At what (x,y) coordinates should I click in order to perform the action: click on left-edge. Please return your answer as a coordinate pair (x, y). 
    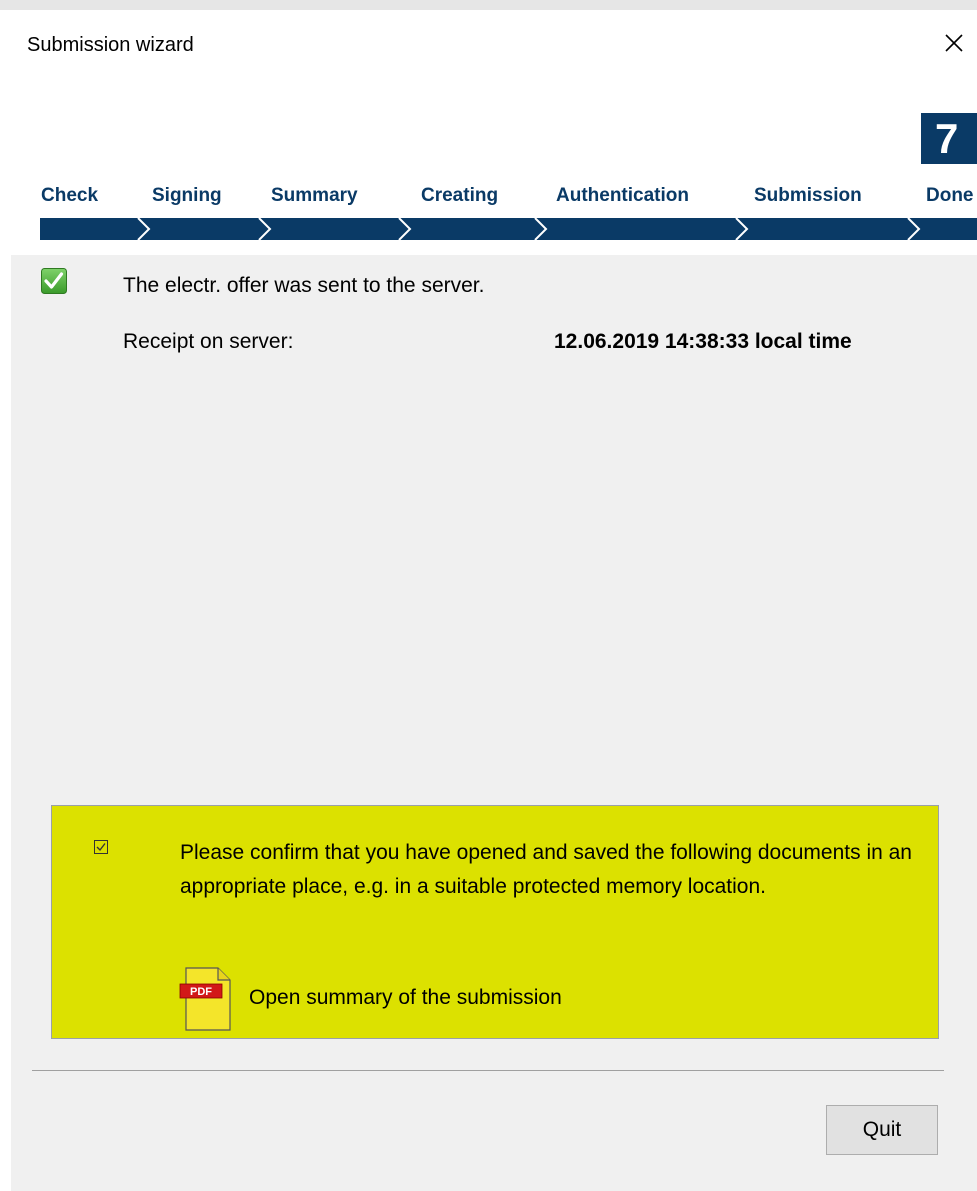
    Looking at the image, I should click on (5, 600).